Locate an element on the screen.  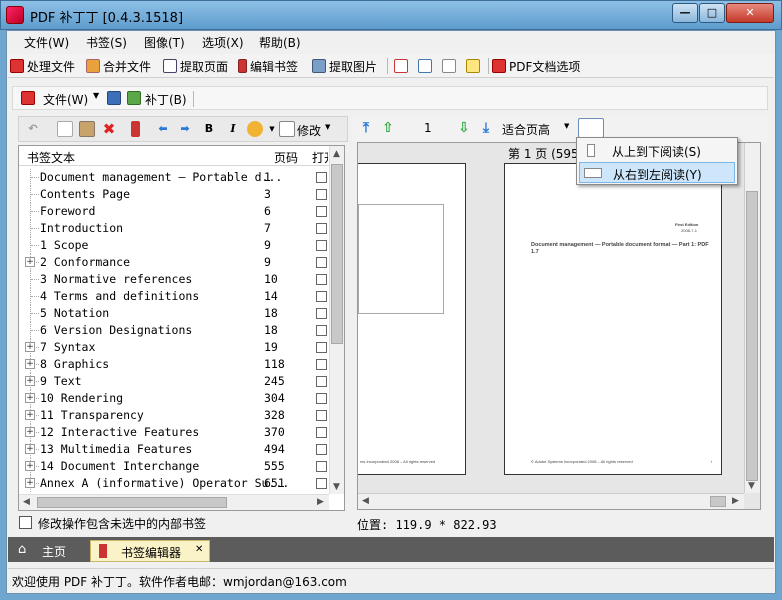
tree-row: 5 Notation 18 is located at coordinates (173, 313).